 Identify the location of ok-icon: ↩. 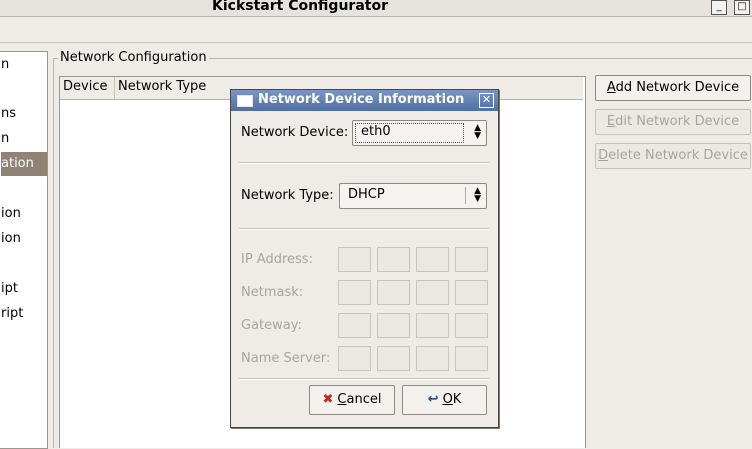
(433, 399).